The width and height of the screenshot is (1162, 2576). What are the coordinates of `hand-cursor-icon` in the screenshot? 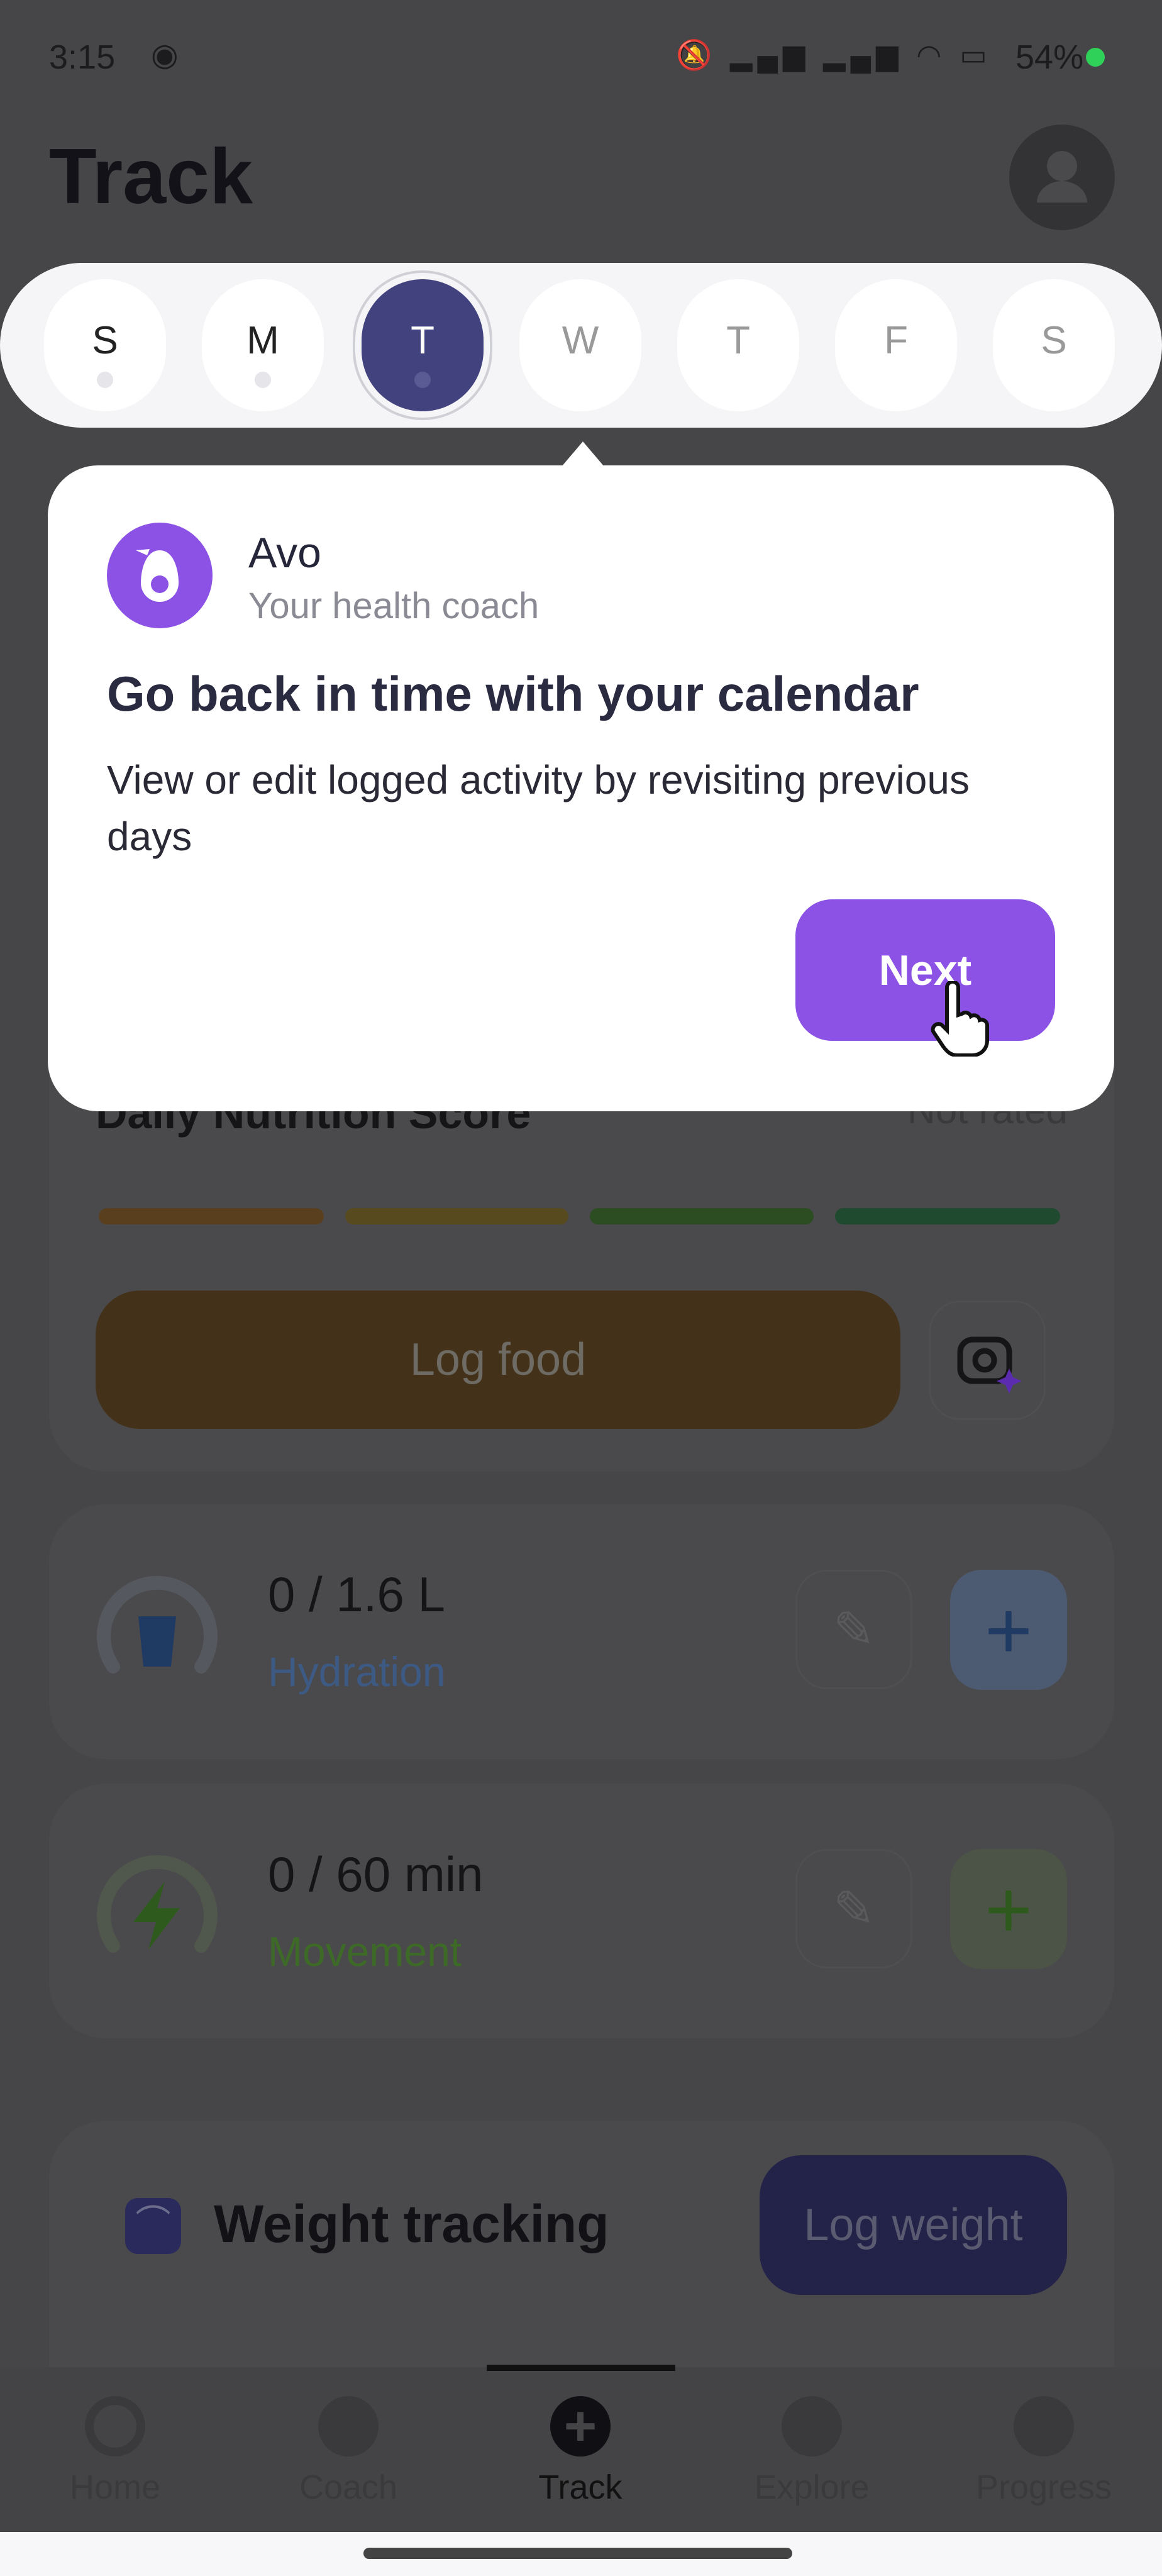 It's located at (960, 1019).